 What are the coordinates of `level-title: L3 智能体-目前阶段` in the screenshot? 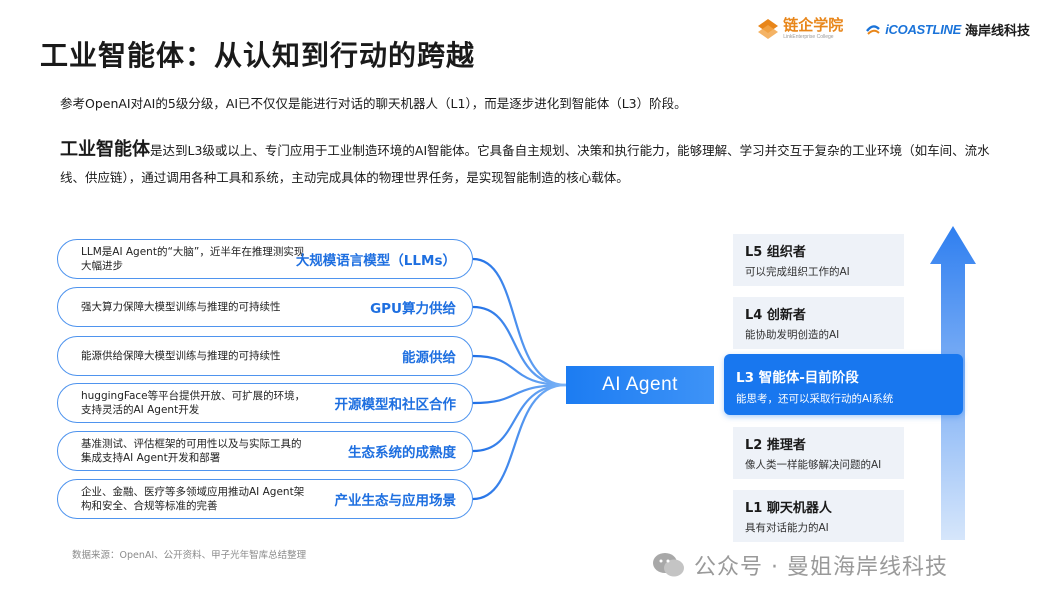 It's located at (797, 378).